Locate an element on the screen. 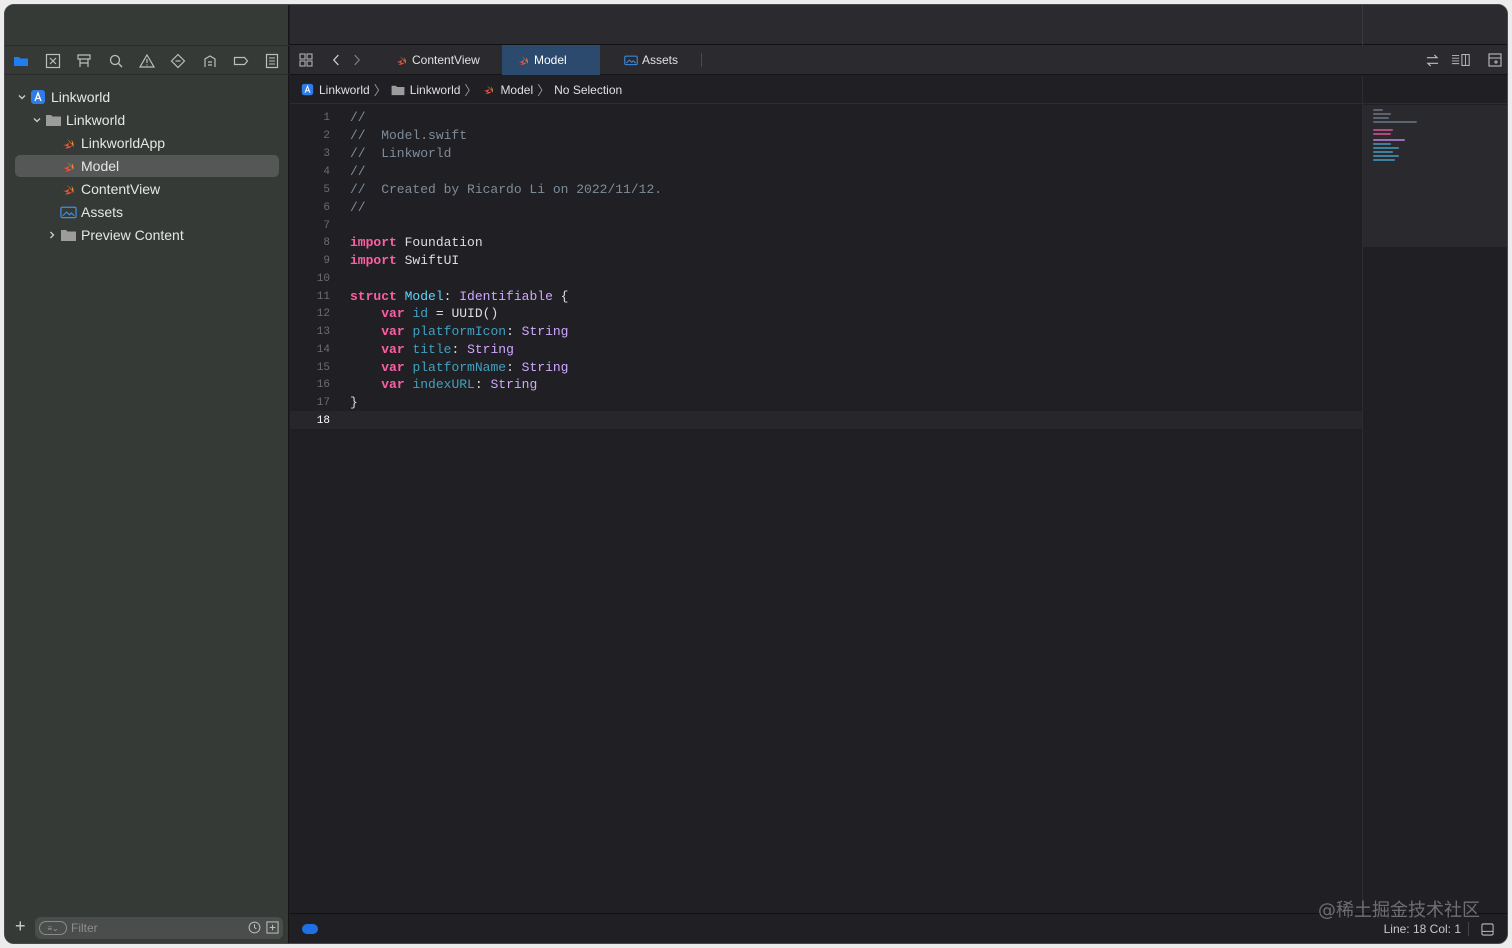 The image size is (1512, 948). back-chevron-icon is located at coordinates (336, 60).